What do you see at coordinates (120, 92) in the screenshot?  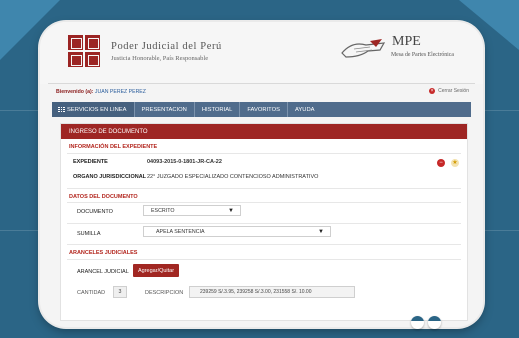 I see `user-name: JUAN PEREZ PEREZ` at bounding box center [120, 92].